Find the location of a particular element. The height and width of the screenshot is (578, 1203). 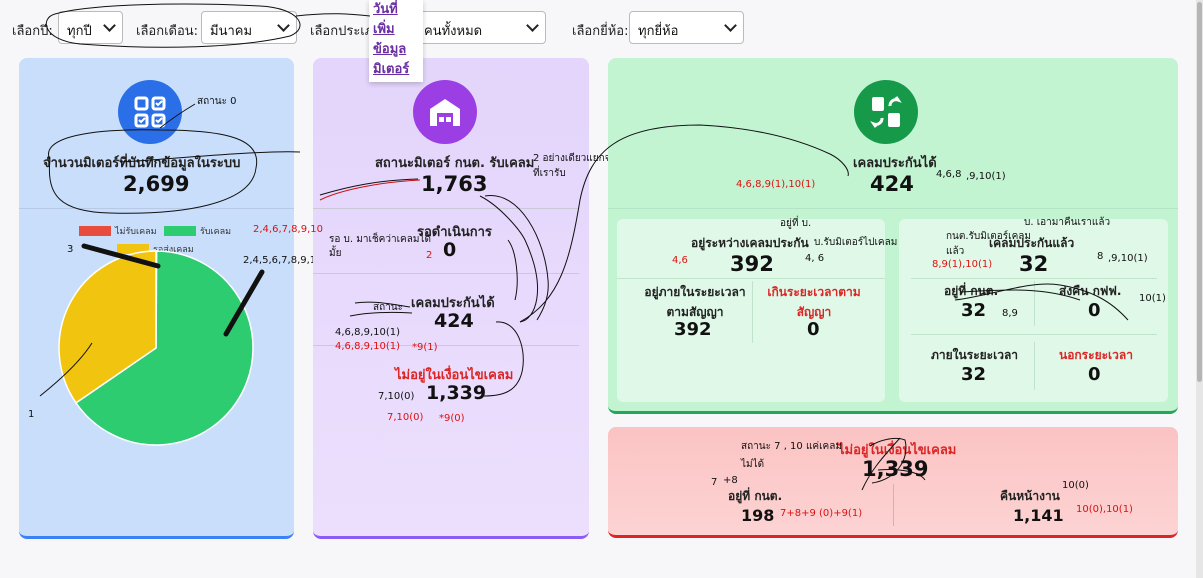

in-period-label: ภายในระยะเวลา is located at coordinates (975, 355).